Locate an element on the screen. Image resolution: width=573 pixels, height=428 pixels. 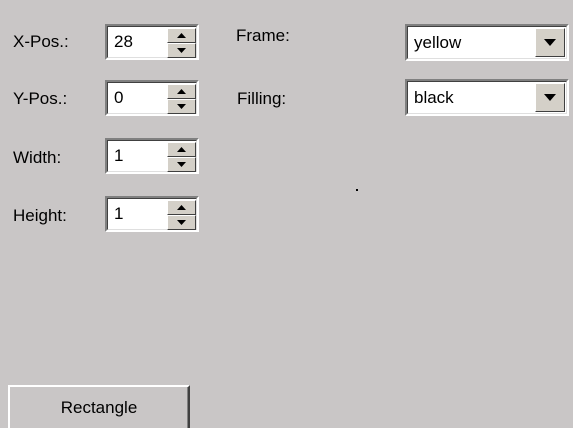
width-label: Width: is located at coordinates (37, 157).